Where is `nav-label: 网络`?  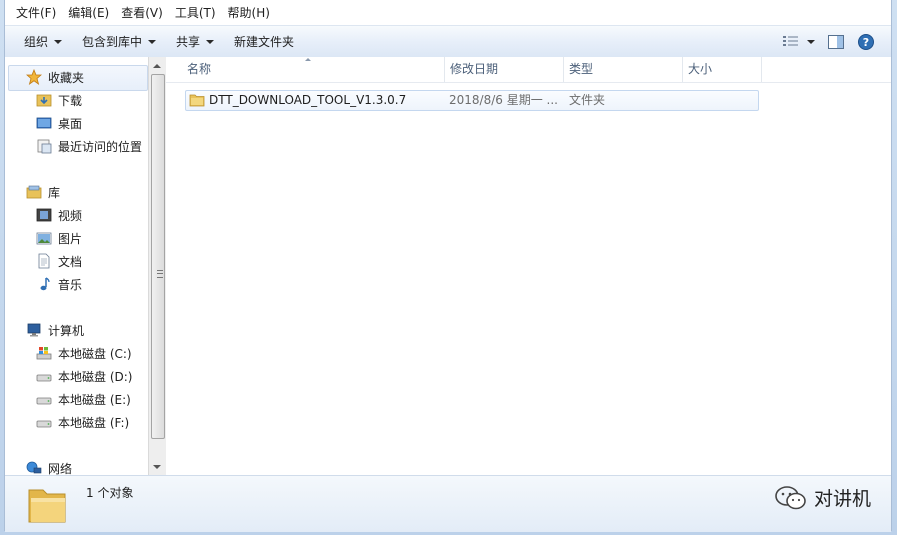 nav-label: 网络 is located at coordinates (60, 468).